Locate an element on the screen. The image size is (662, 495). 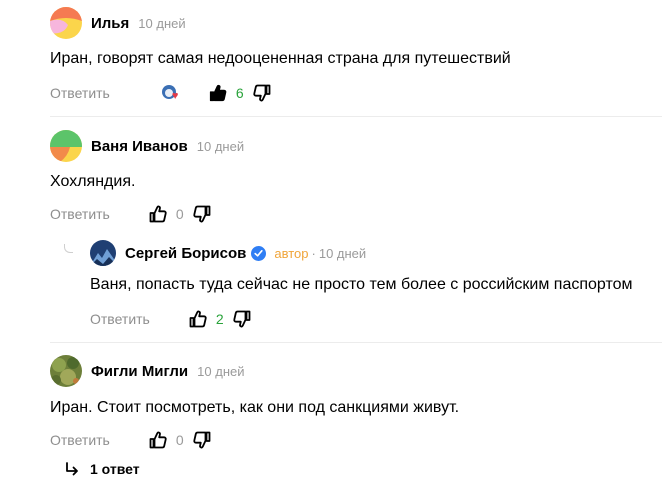
comment-header: Сергей Борисов автор · 10 дней is located at coordinates (228, 253).